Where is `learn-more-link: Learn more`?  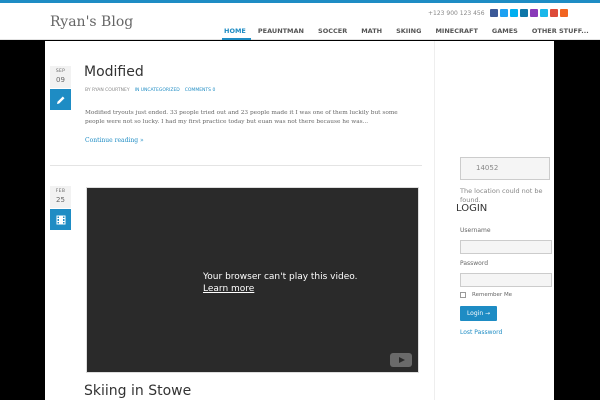
learn-more-link: Learn more is located at coordinates (280, 289).